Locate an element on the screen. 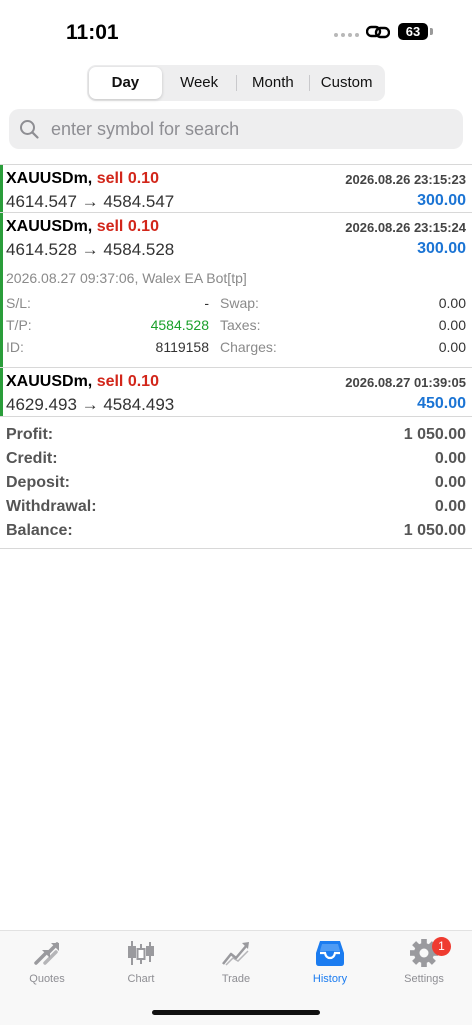 This screenshot has height=1025, width=472. swap-label: Swap: is located at coordinates (239, 303).